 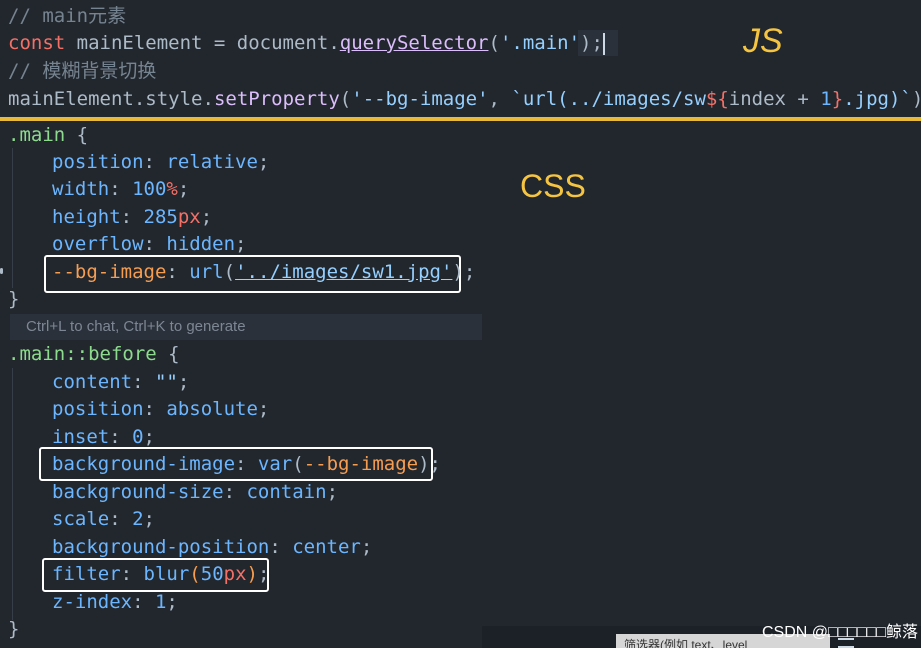 I want to click on css-decl-bg-image-var: --bg-image: url('../images/sw1.jpg');, so click(x=263, y=272).